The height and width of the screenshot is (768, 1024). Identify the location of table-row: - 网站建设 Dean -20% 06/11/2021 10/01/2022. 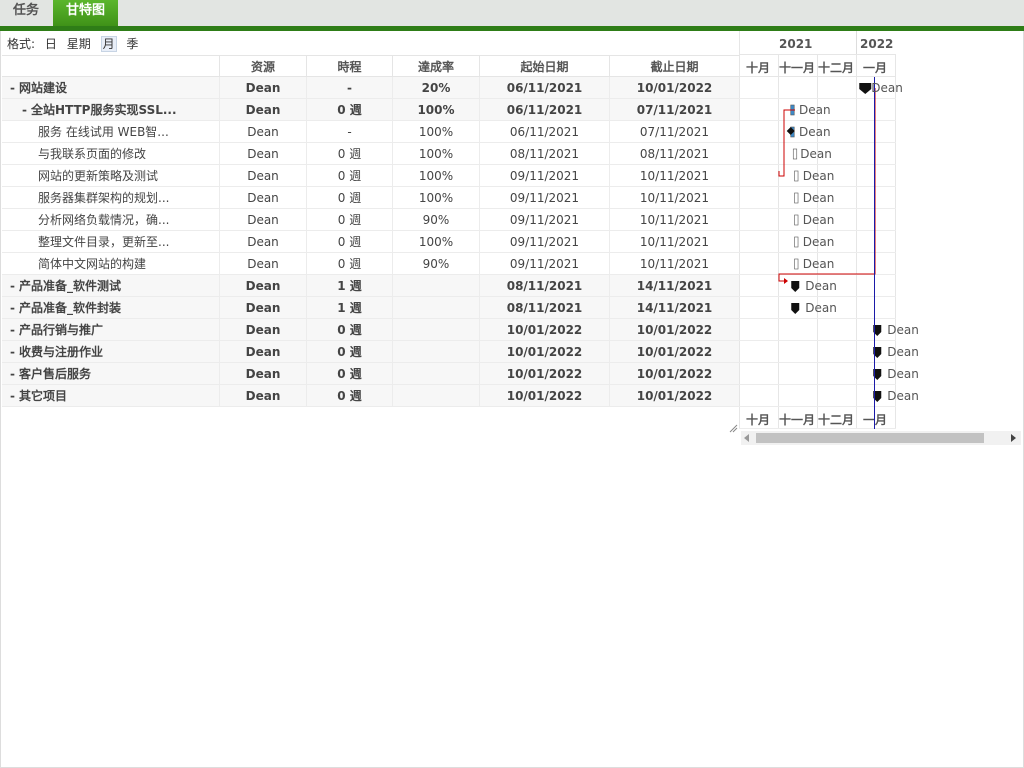
(370, 88).